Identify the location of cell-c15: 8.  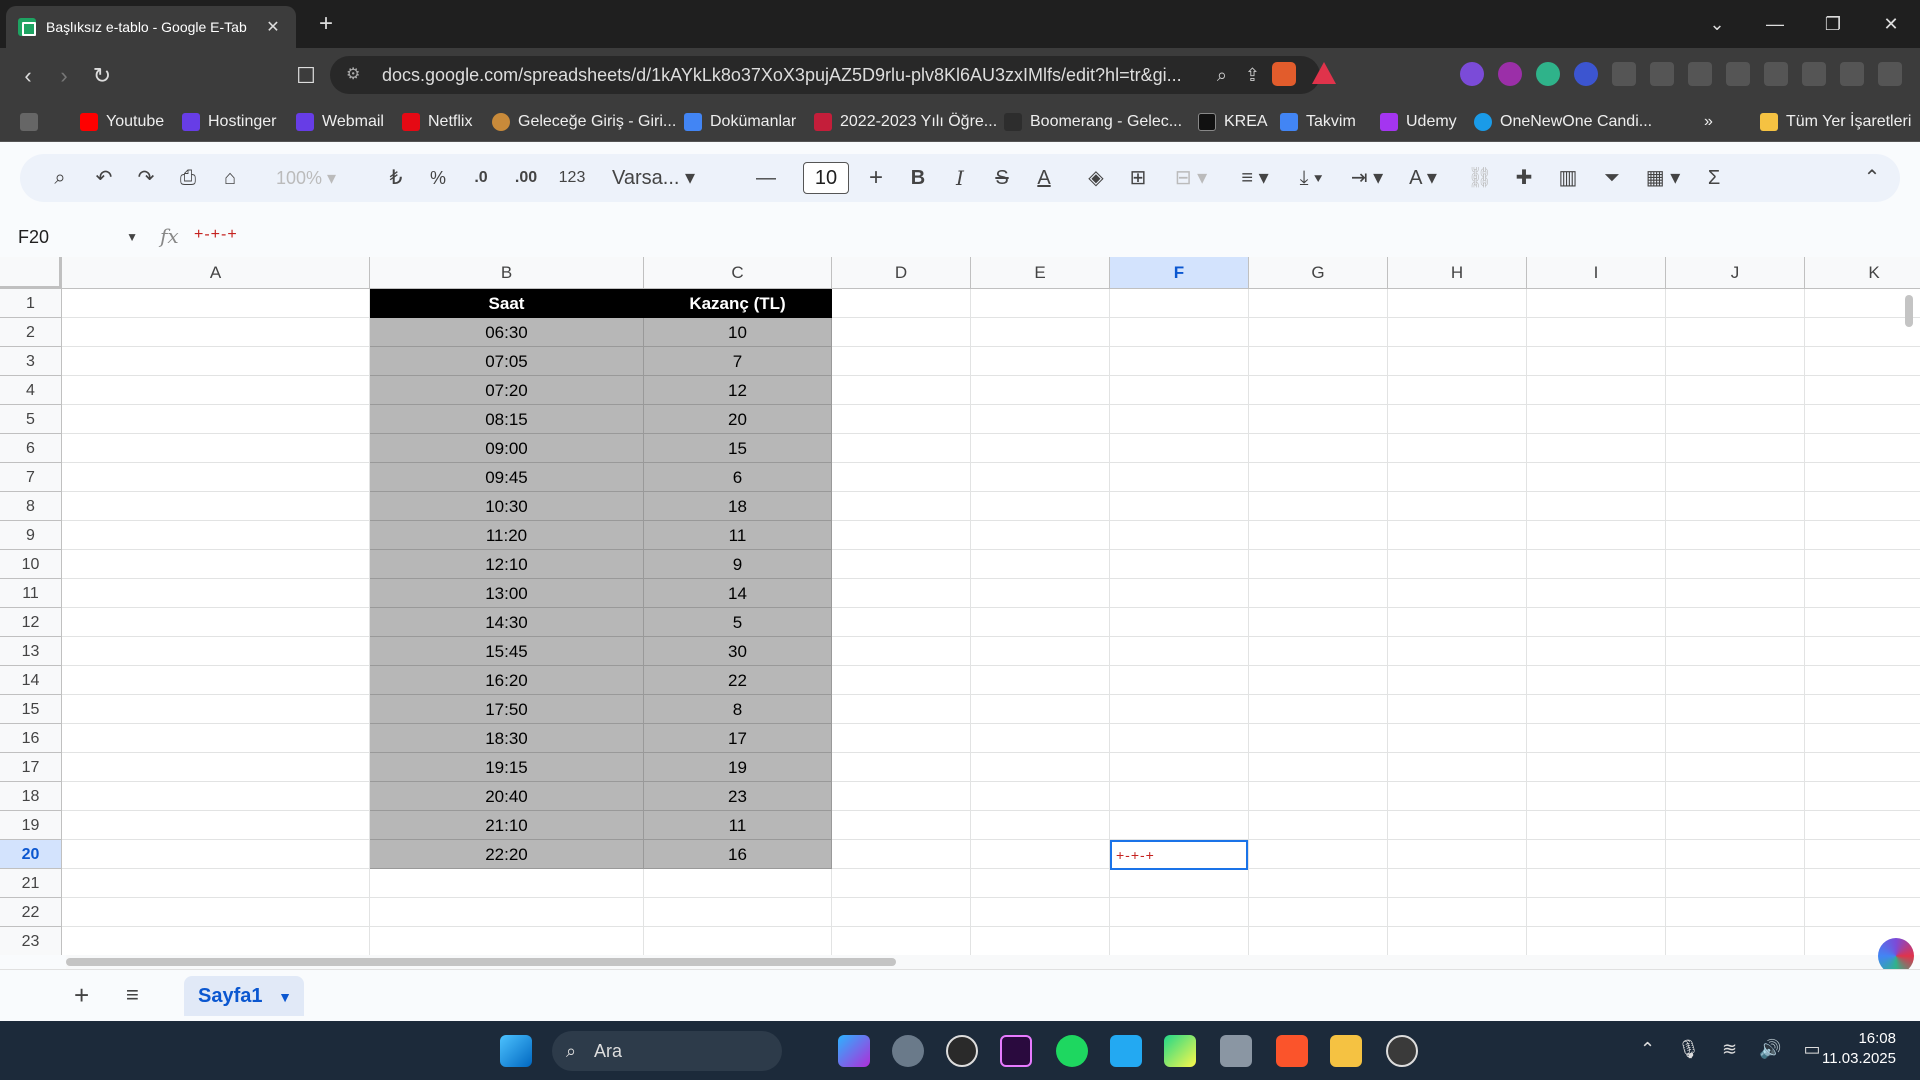
(738, 709).